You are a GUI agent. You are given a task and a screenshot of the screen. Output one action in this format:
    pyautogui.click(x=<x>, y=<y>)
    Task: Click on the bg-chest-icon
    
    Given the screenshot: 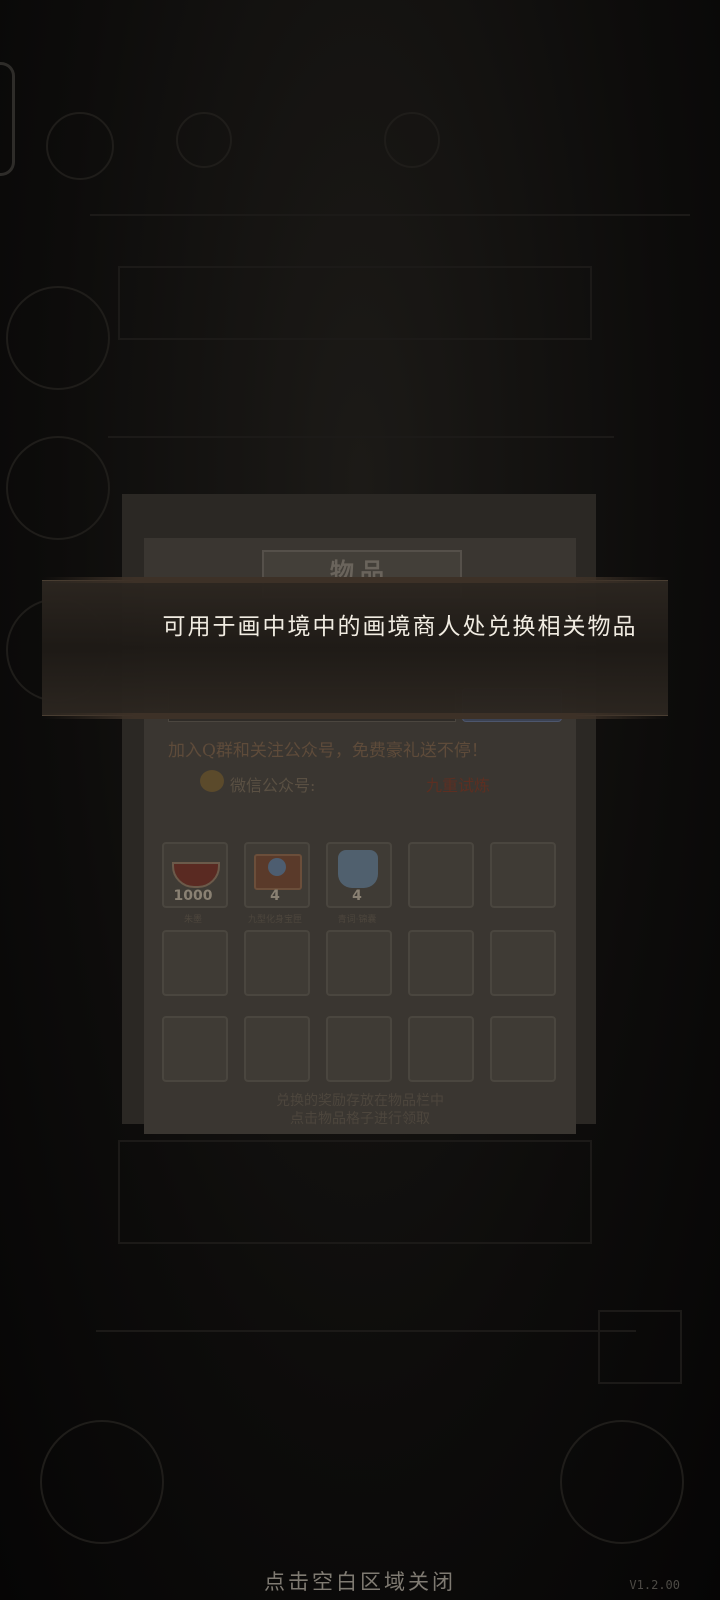 What is the action you would take?
    pyautogui.click(x=640, y=1347)
    